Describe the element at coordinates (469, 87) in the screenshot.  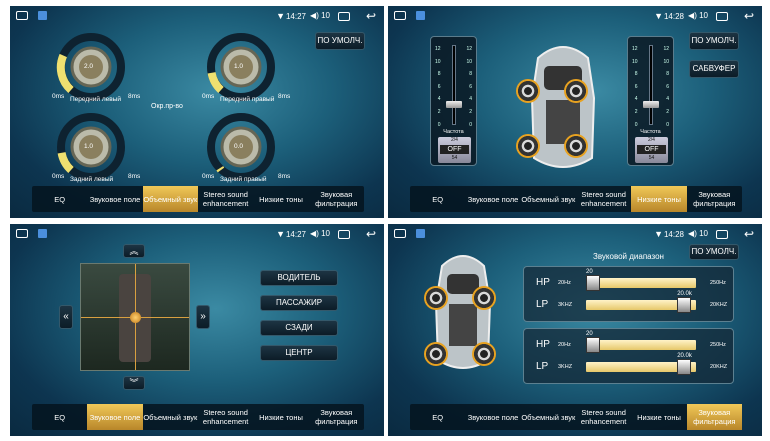
I see `slider-ticks-right: 12 10 8 6 4 2 0` at that location.